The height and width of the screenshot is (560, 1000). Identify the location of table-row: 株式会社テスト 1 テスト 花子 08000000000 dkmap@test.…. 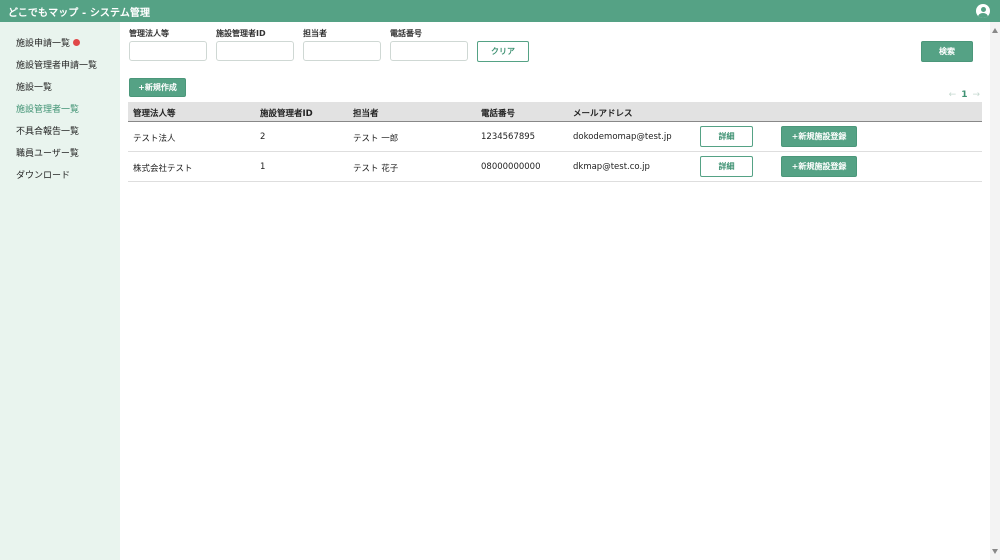
(555, 167).